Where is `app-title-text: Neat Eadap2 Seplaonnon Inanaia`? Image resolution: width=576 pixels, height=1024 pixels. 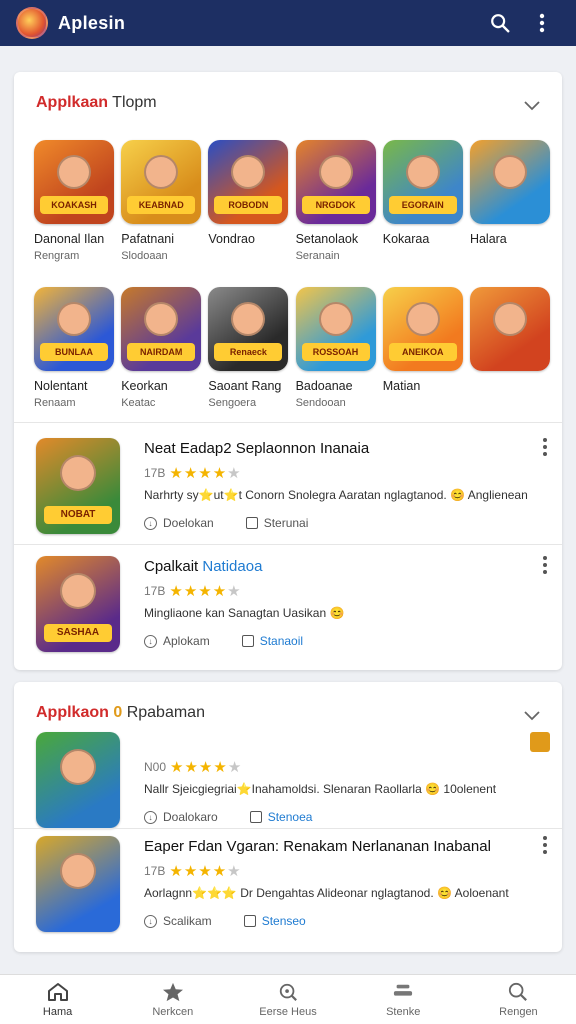
app-title-text: Neat Eadap2 Seplaonnon Inanaia is located at coordinates (257, 448).